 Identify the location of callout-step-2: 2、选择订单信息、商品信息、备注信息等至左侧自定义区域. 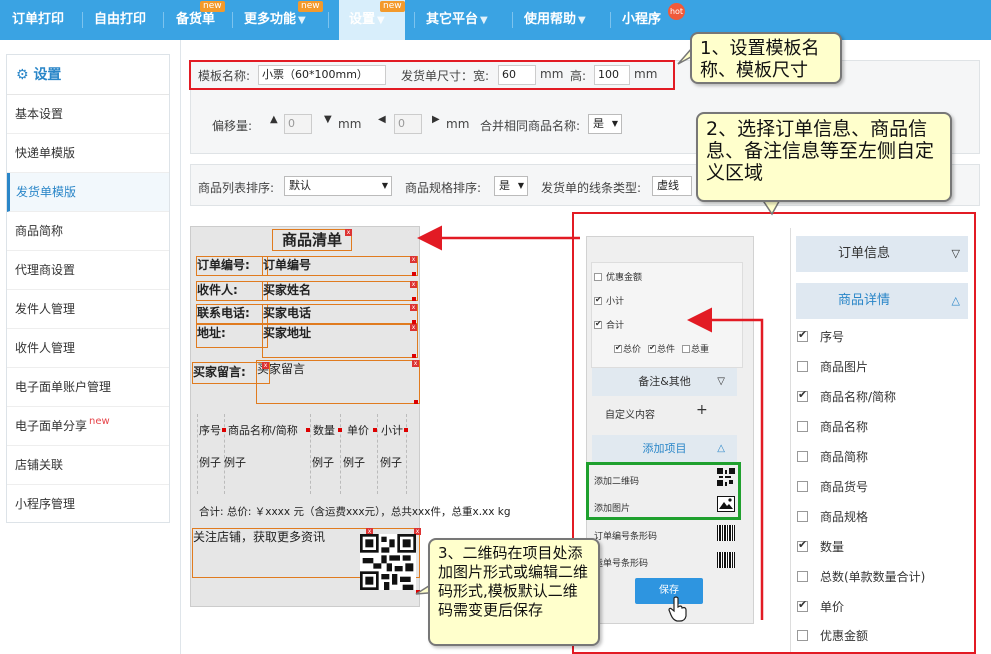
(824, 157).